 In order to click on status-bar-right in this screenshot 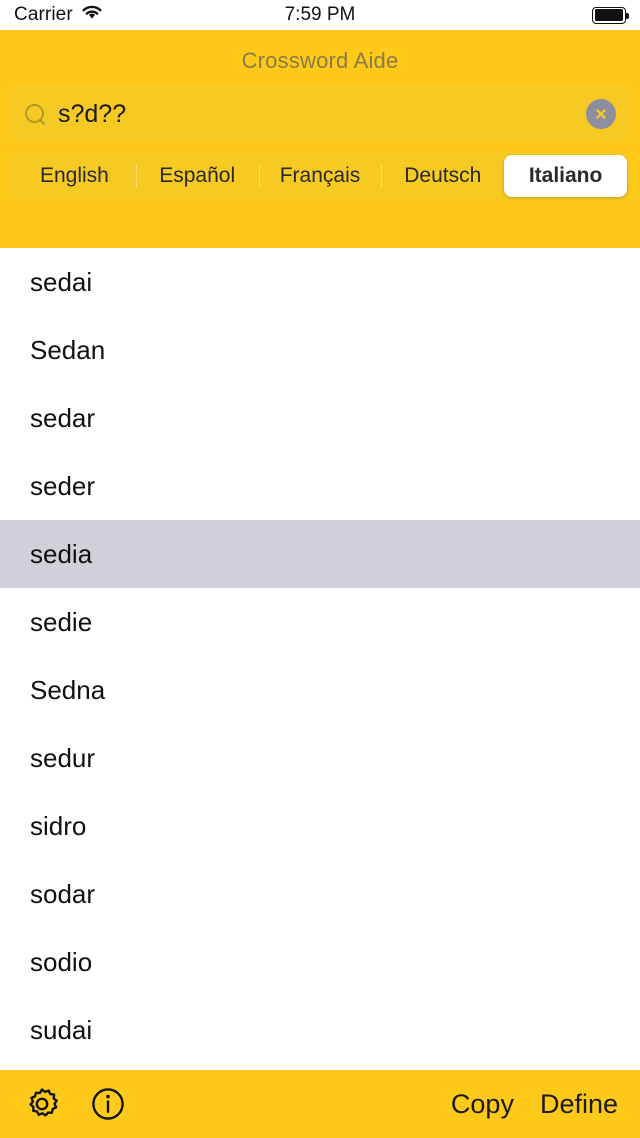, I will do `click(610, 15)`.